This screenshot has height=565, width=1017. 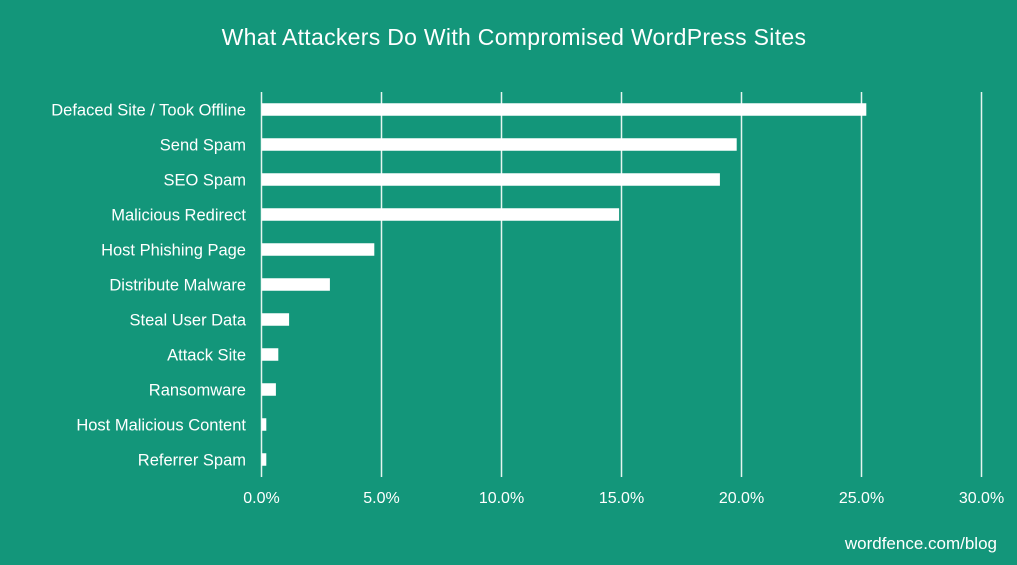 What do you see at coordinates (861, 498) in the screenshot?
I see `x-tick-label: 25.0%` at bounding box center [861, 498].